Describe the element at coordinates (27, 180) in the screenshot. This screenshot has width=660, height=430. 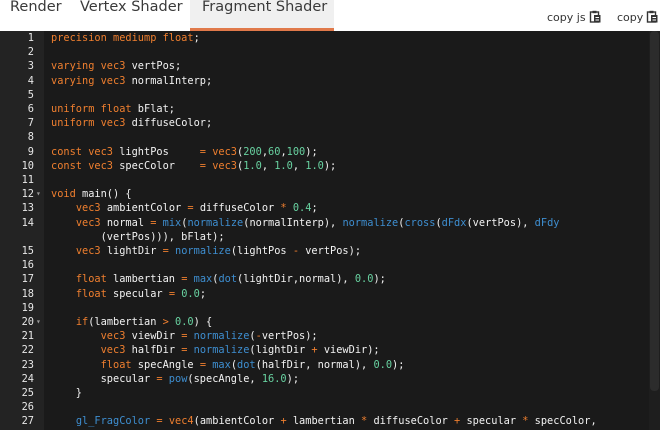
I see `line-number: 11` at that location.